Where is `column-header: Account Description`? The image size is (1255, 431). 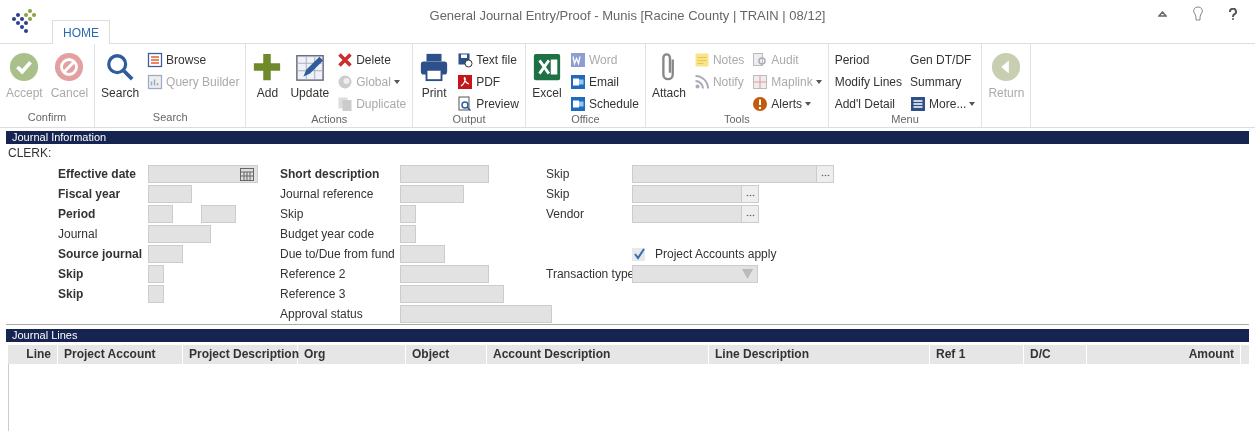
column-header: Account Description is located at coordinates (598, 354).